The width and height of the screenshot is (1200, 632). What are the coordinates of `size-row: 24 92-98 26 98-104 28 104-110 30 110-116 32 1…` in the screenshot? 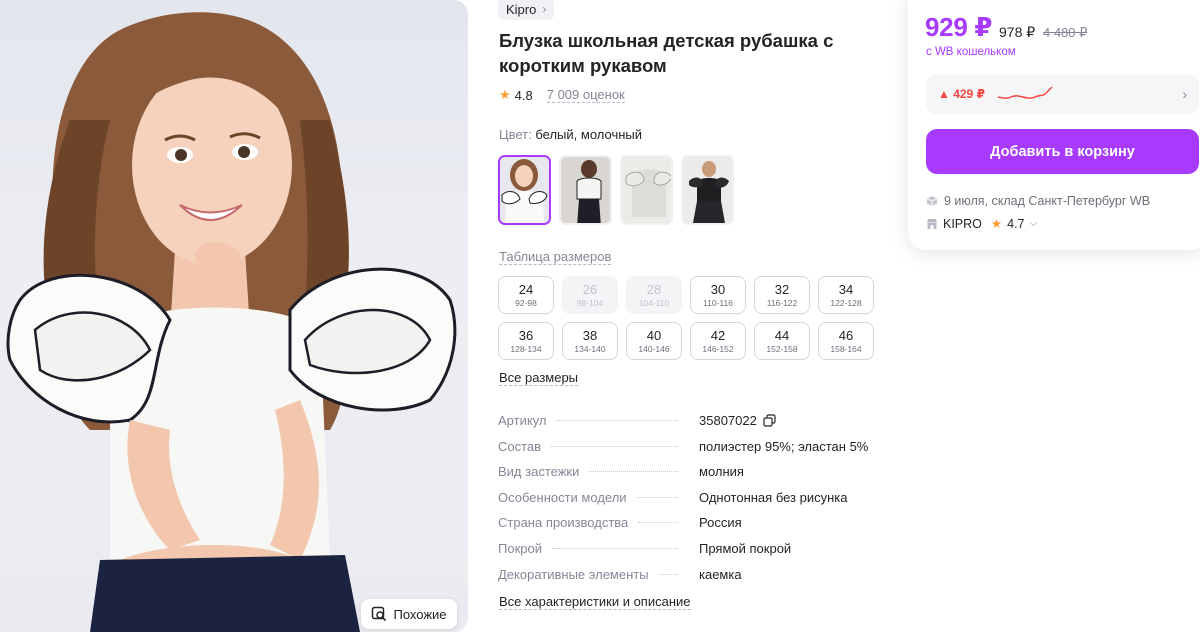 It's located at (693, 295).